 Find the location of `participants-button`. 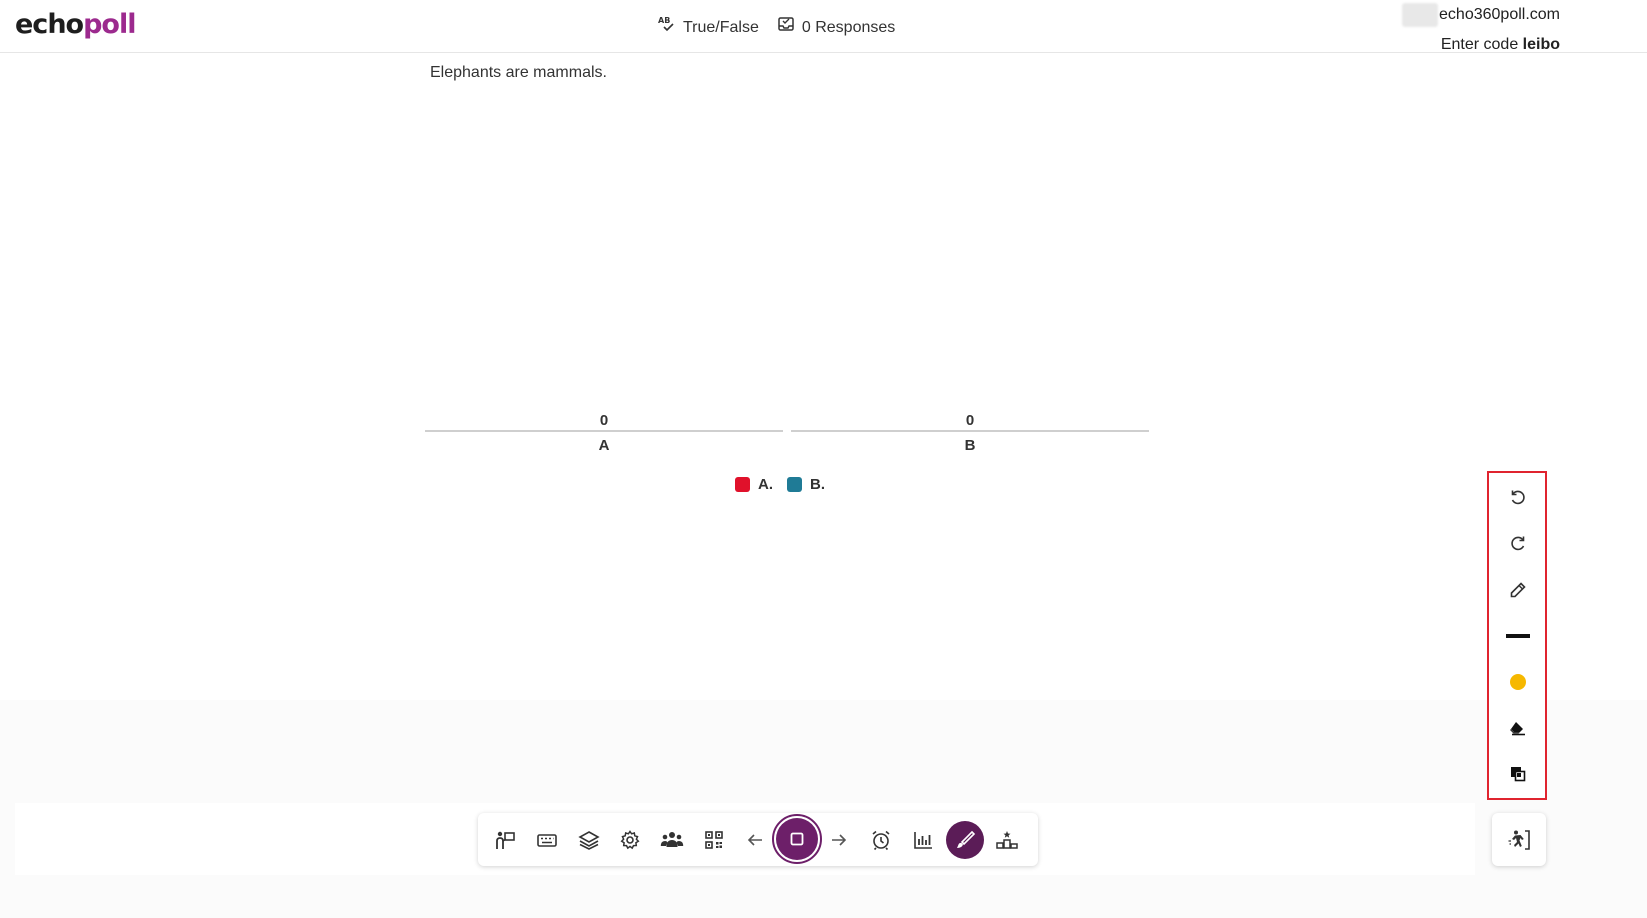

participants-button is located at coordinates (672, 840).